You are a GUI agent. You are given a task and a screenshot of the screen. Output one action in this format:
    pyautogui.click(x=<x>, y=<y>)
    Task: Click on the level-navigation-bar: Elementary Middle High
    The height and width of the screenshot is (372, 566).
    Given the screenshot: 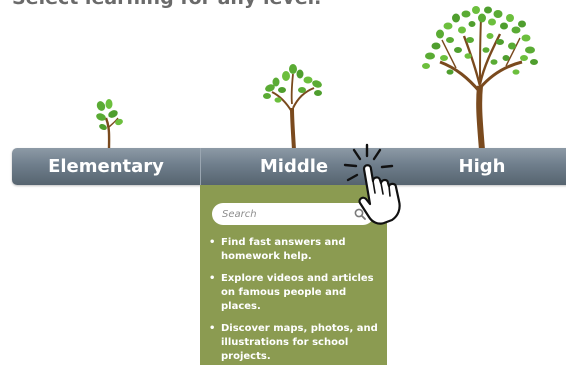 What is the action you would take?
    pyautogui.click(x=289, y=166)
    